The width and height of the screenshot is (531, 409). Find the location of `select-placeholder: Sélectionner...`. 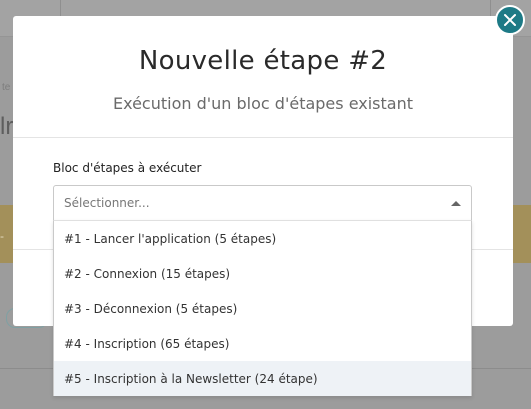

select-placeholder: Sélectionner... is located at coordinates (107, 203).